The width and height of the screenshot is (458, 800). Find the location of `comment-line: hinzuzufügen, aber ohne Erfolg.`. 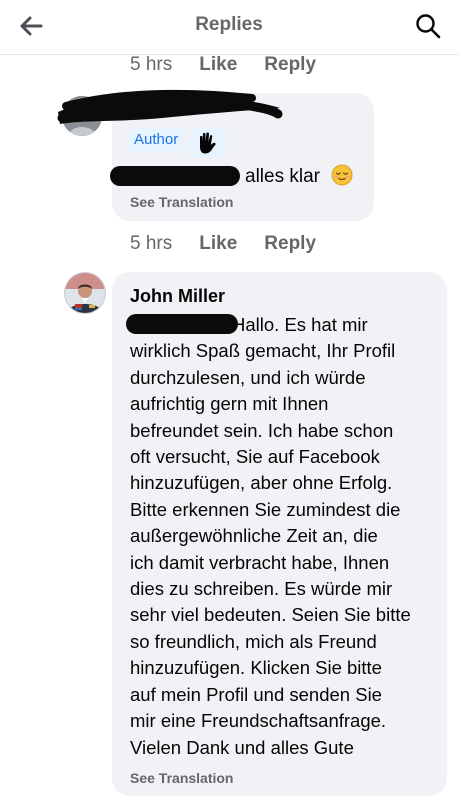

comment-line: hinzuzufügen, aber ohne Erfolg. is located at coordinates (261, 483).